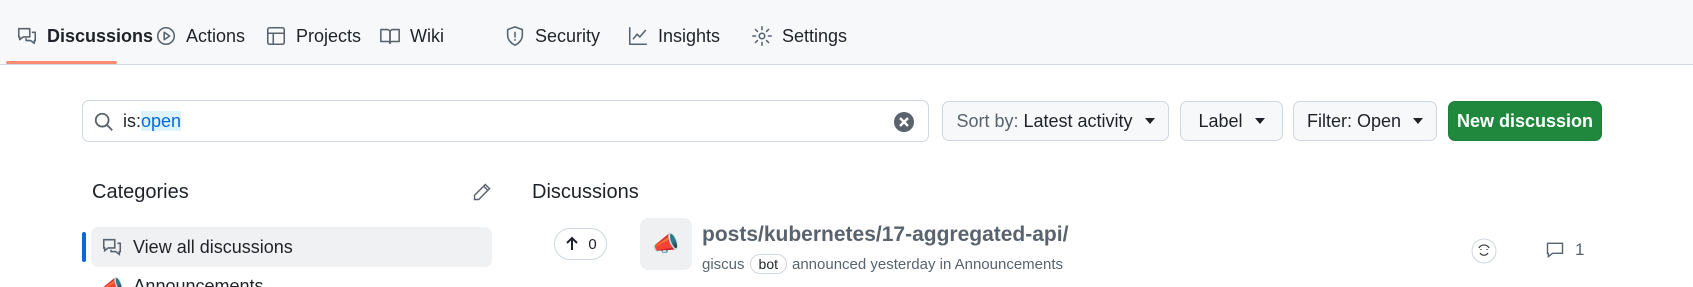  I want to click on vote-count: 0, so click(592, 244).